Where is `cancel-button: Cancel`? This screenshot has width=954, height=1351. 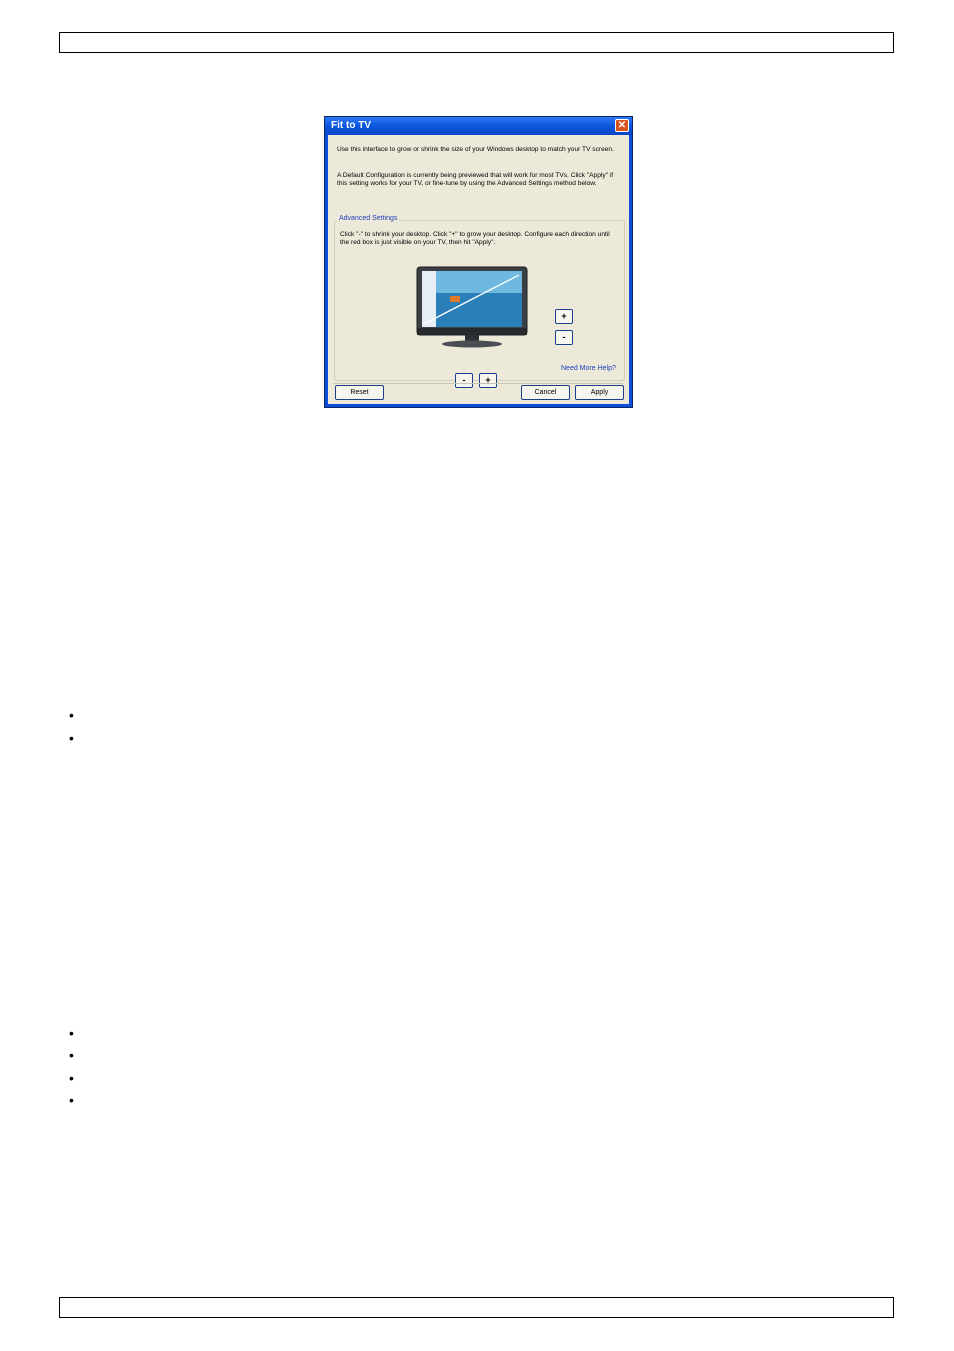
cancel-button: Cancel is located at coordinates (545, 392).